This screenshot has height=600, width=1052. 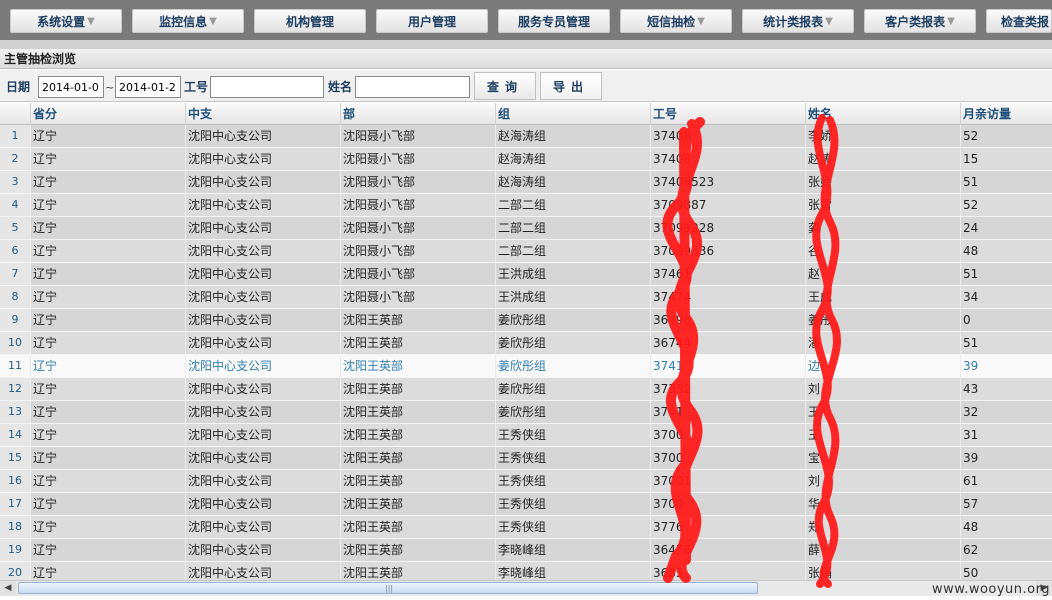 I want to click on table-row: 12 辽宁 沈阳中心支公司 沈阳王英部 姜欣彤组 37332 刘 43, so click(x=526, y=389).